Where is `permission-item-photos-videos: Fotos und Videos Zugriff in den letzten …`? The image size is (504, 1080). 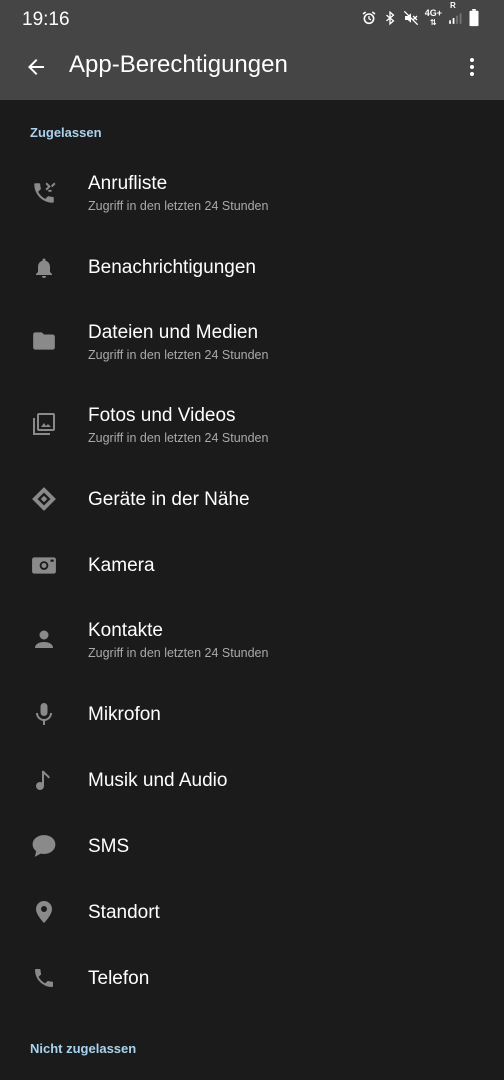
permission-item-photos-videos: Fotos und Videos Zugriff in den letzten … is located at coordinates (252, 425).